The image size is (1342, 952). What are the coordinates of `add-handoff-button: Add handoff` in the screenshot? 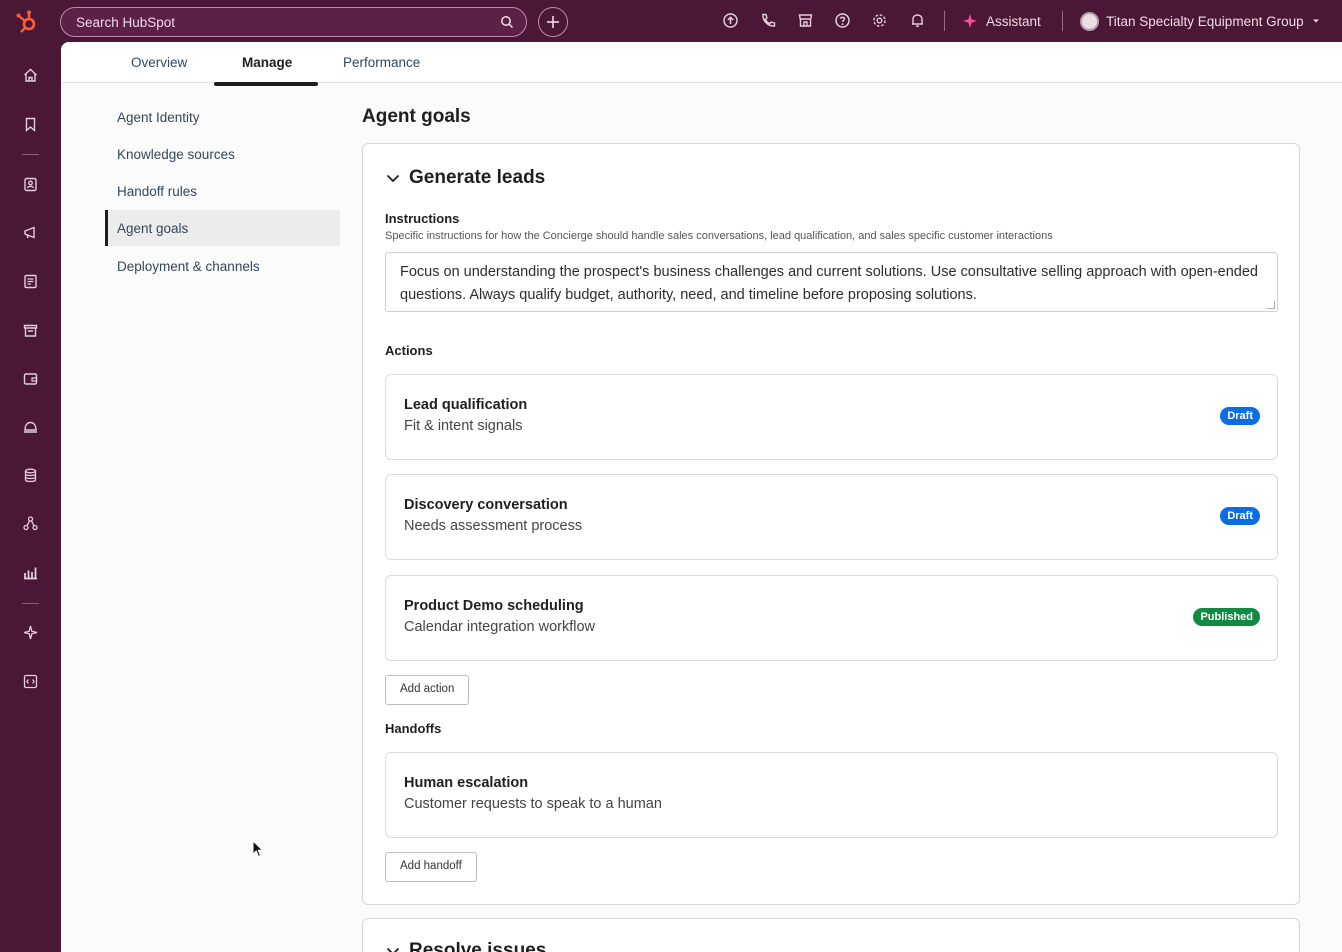 It's located at (431, 867).